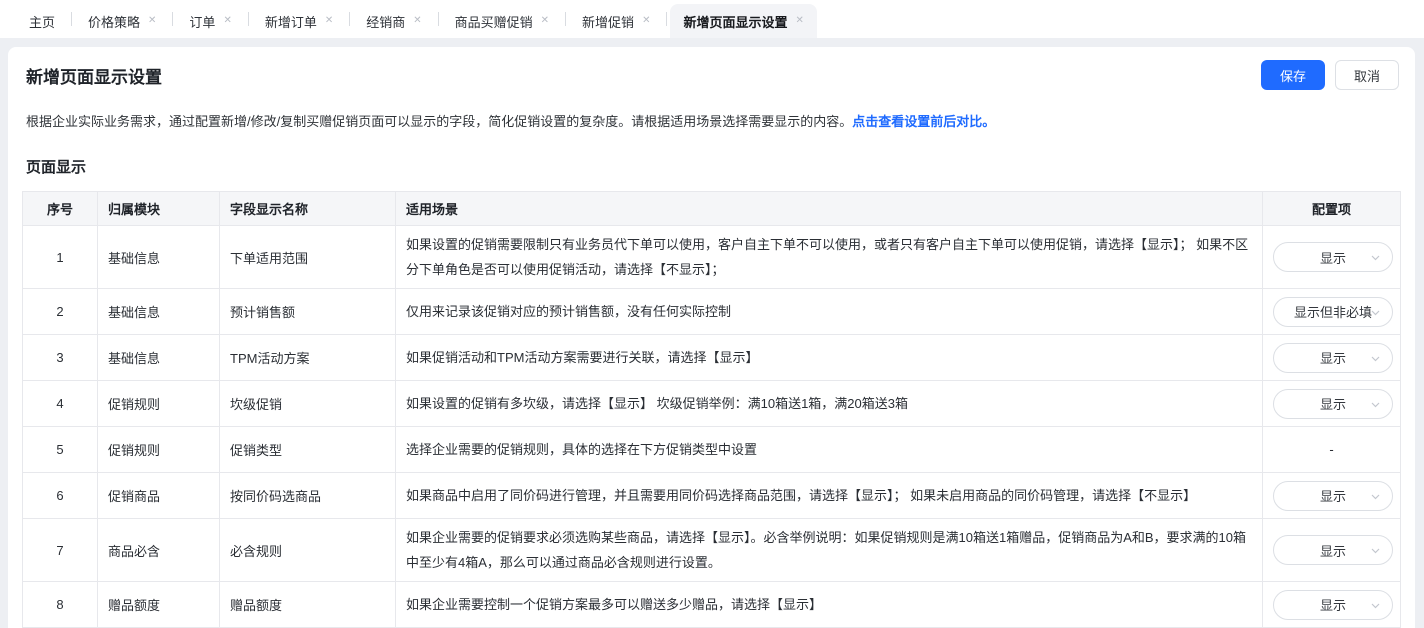 The height and width of the screenshot is (628, 1424). I want to click on tab-label: 新增促销, so click(608, 22).